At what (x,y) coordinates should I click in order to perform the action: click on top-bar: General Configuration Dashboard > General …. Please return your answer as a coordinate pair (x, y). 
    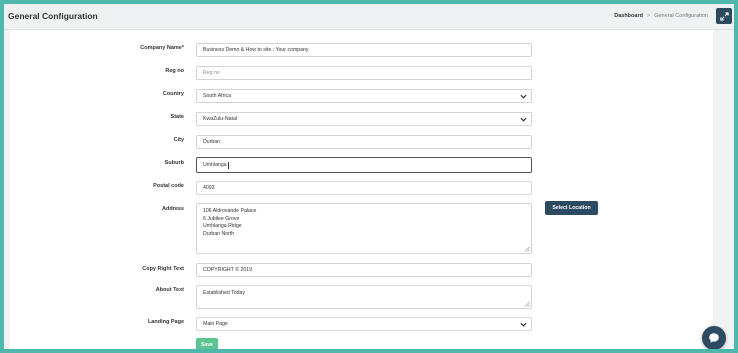
    Looking at the image, I should click on (369, 17).